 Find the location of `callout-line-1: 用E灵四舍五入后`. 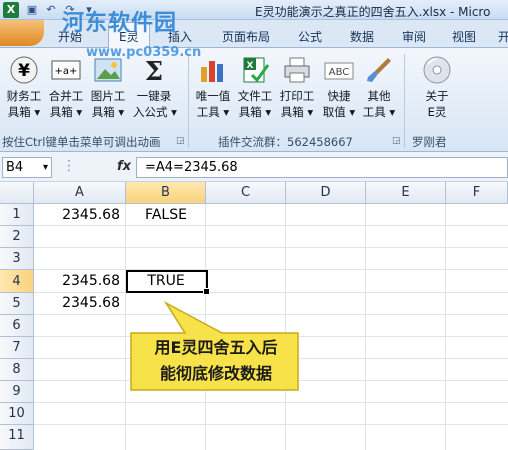

callout-line-1: 用E灵四舍五入后 is located at coordinates (216, 347).